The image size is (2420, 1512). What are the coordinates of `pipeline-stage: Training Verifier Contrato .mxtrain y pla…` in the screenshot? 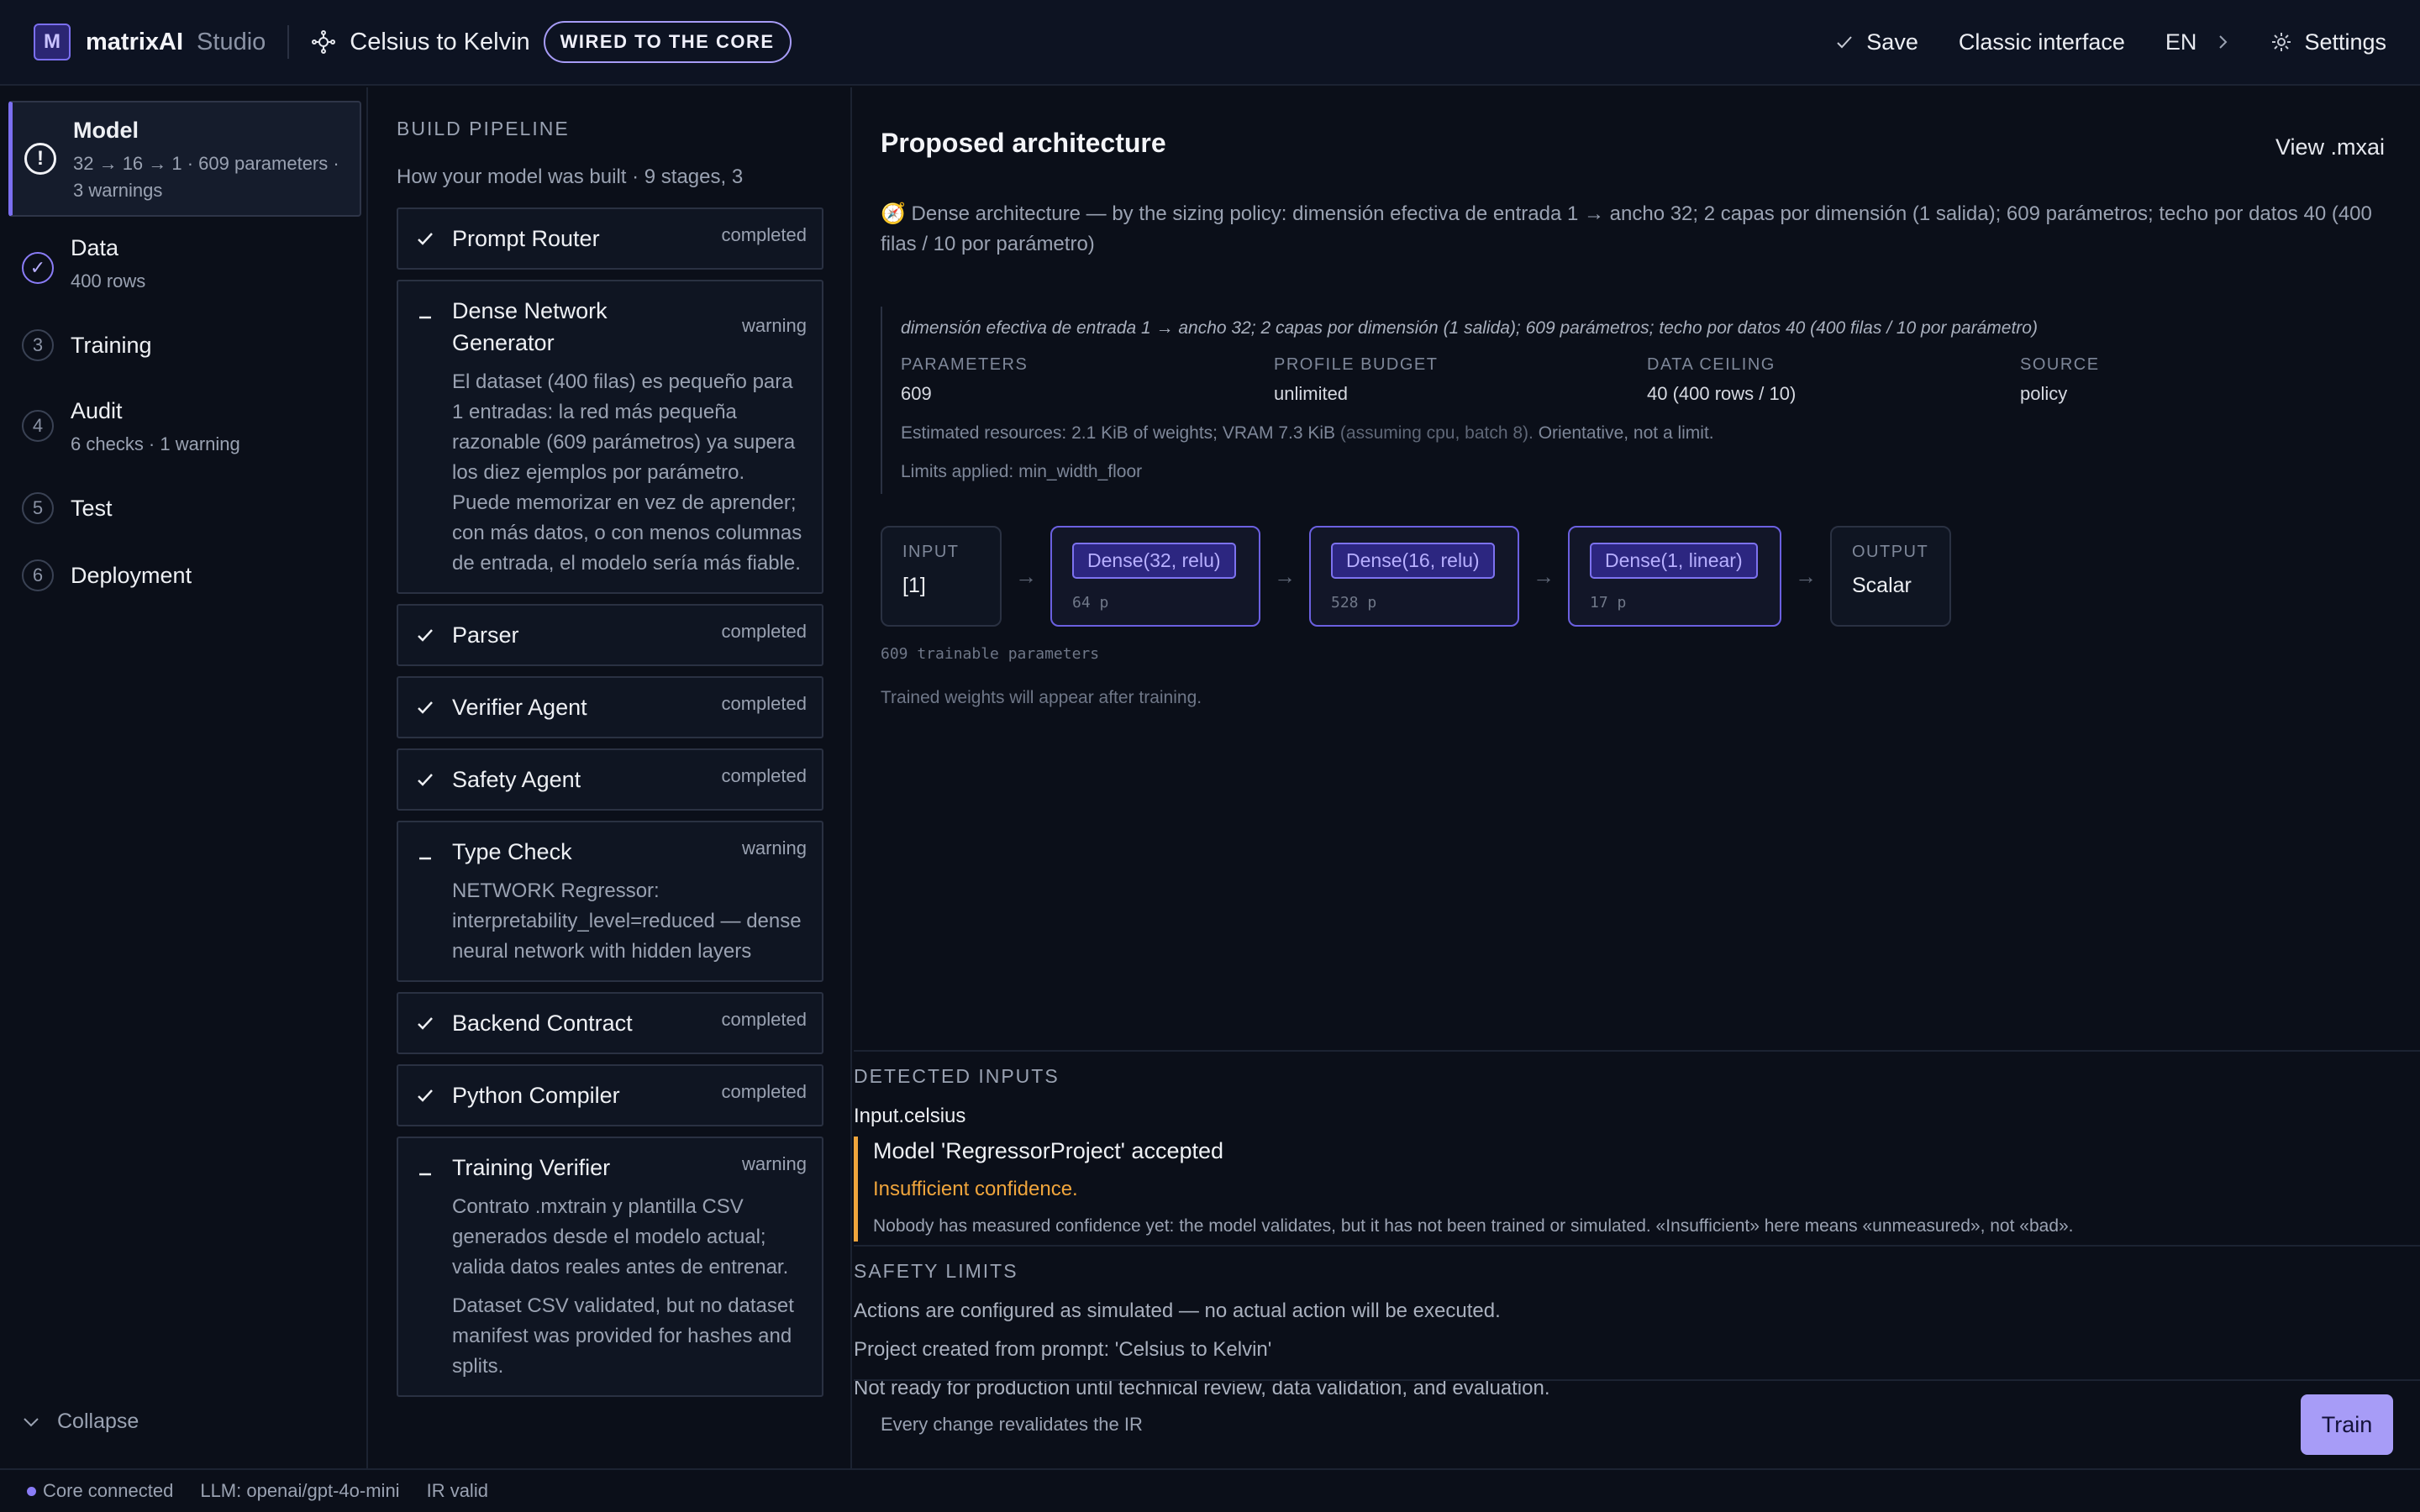 It's located at (610, 1267).